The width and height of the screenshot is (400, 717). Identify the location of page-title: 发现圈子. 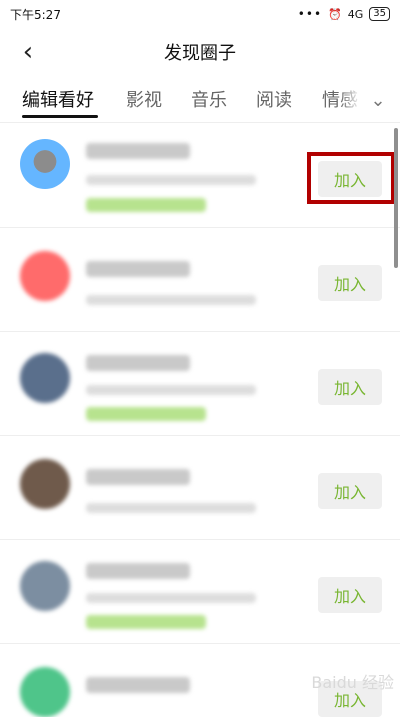
(200, 53).